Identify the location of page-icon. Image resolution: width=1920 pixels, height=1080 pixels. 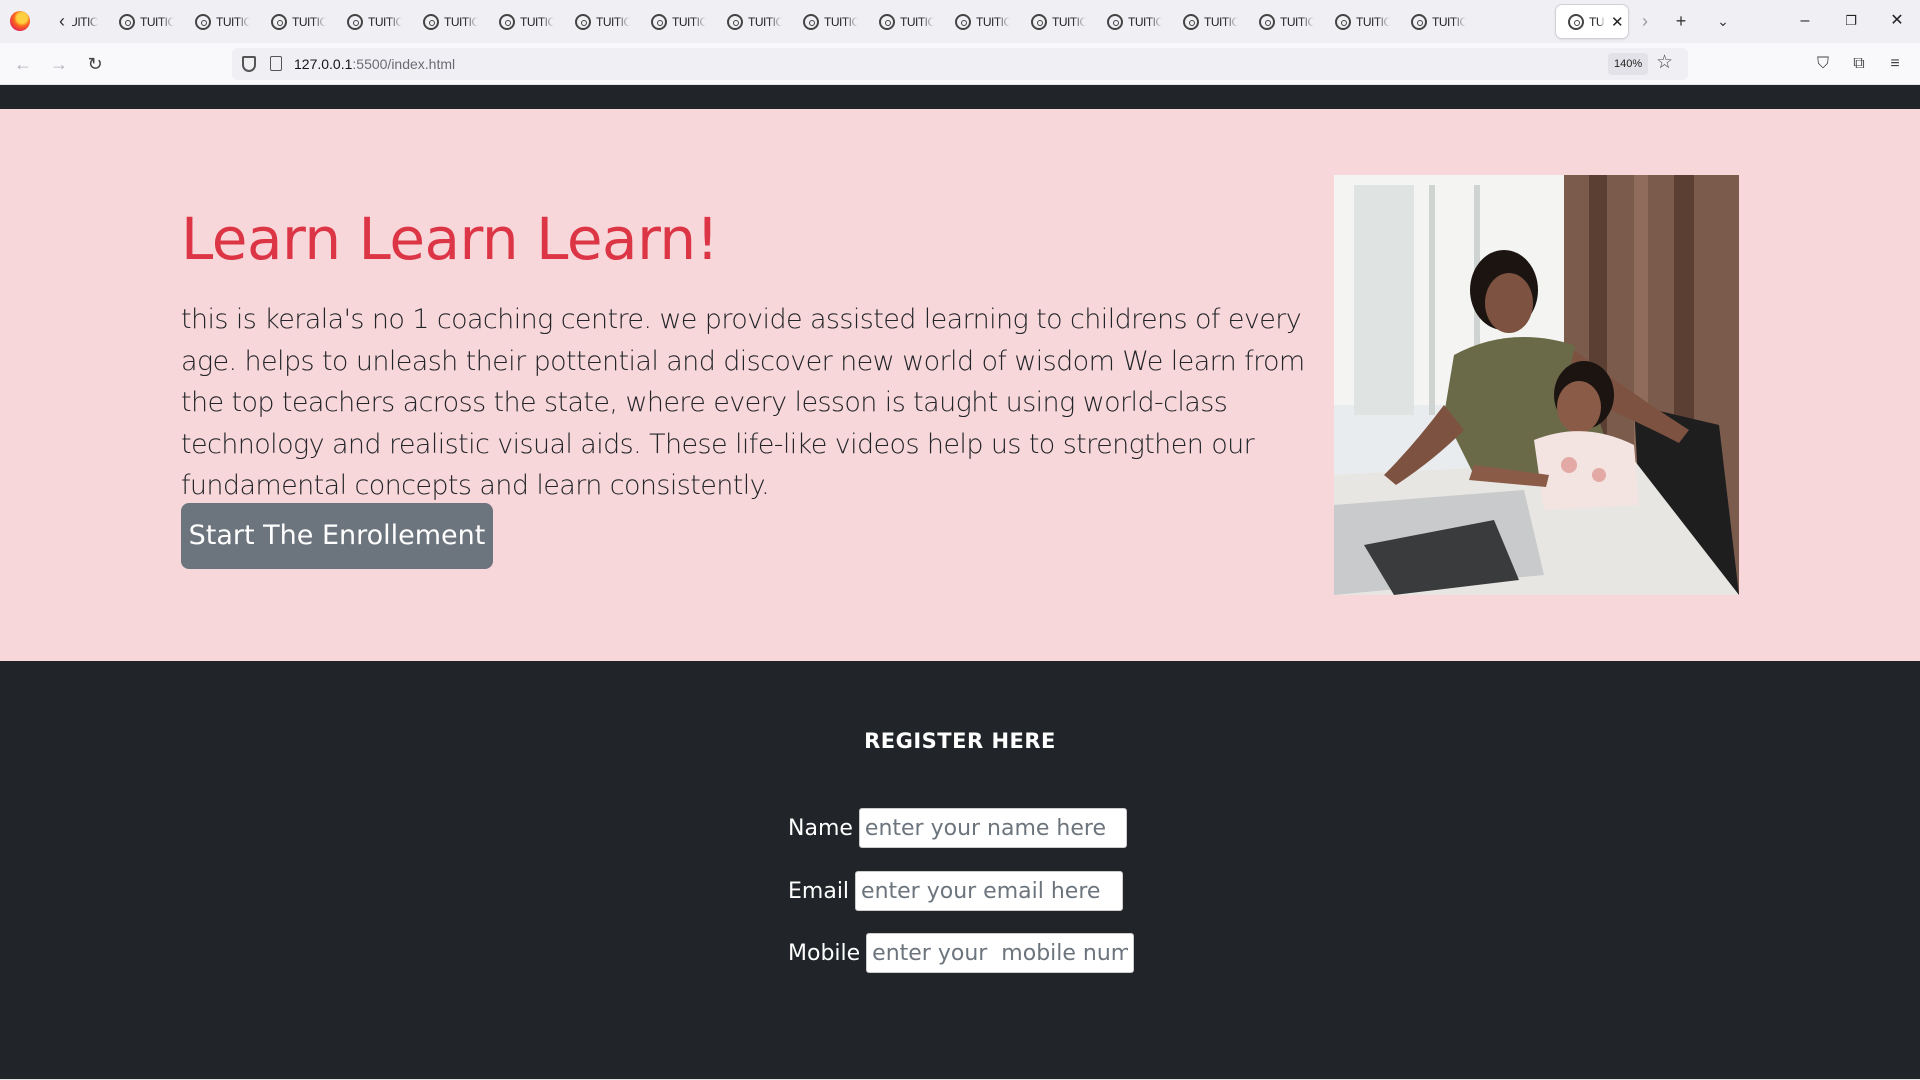
(276, 63).